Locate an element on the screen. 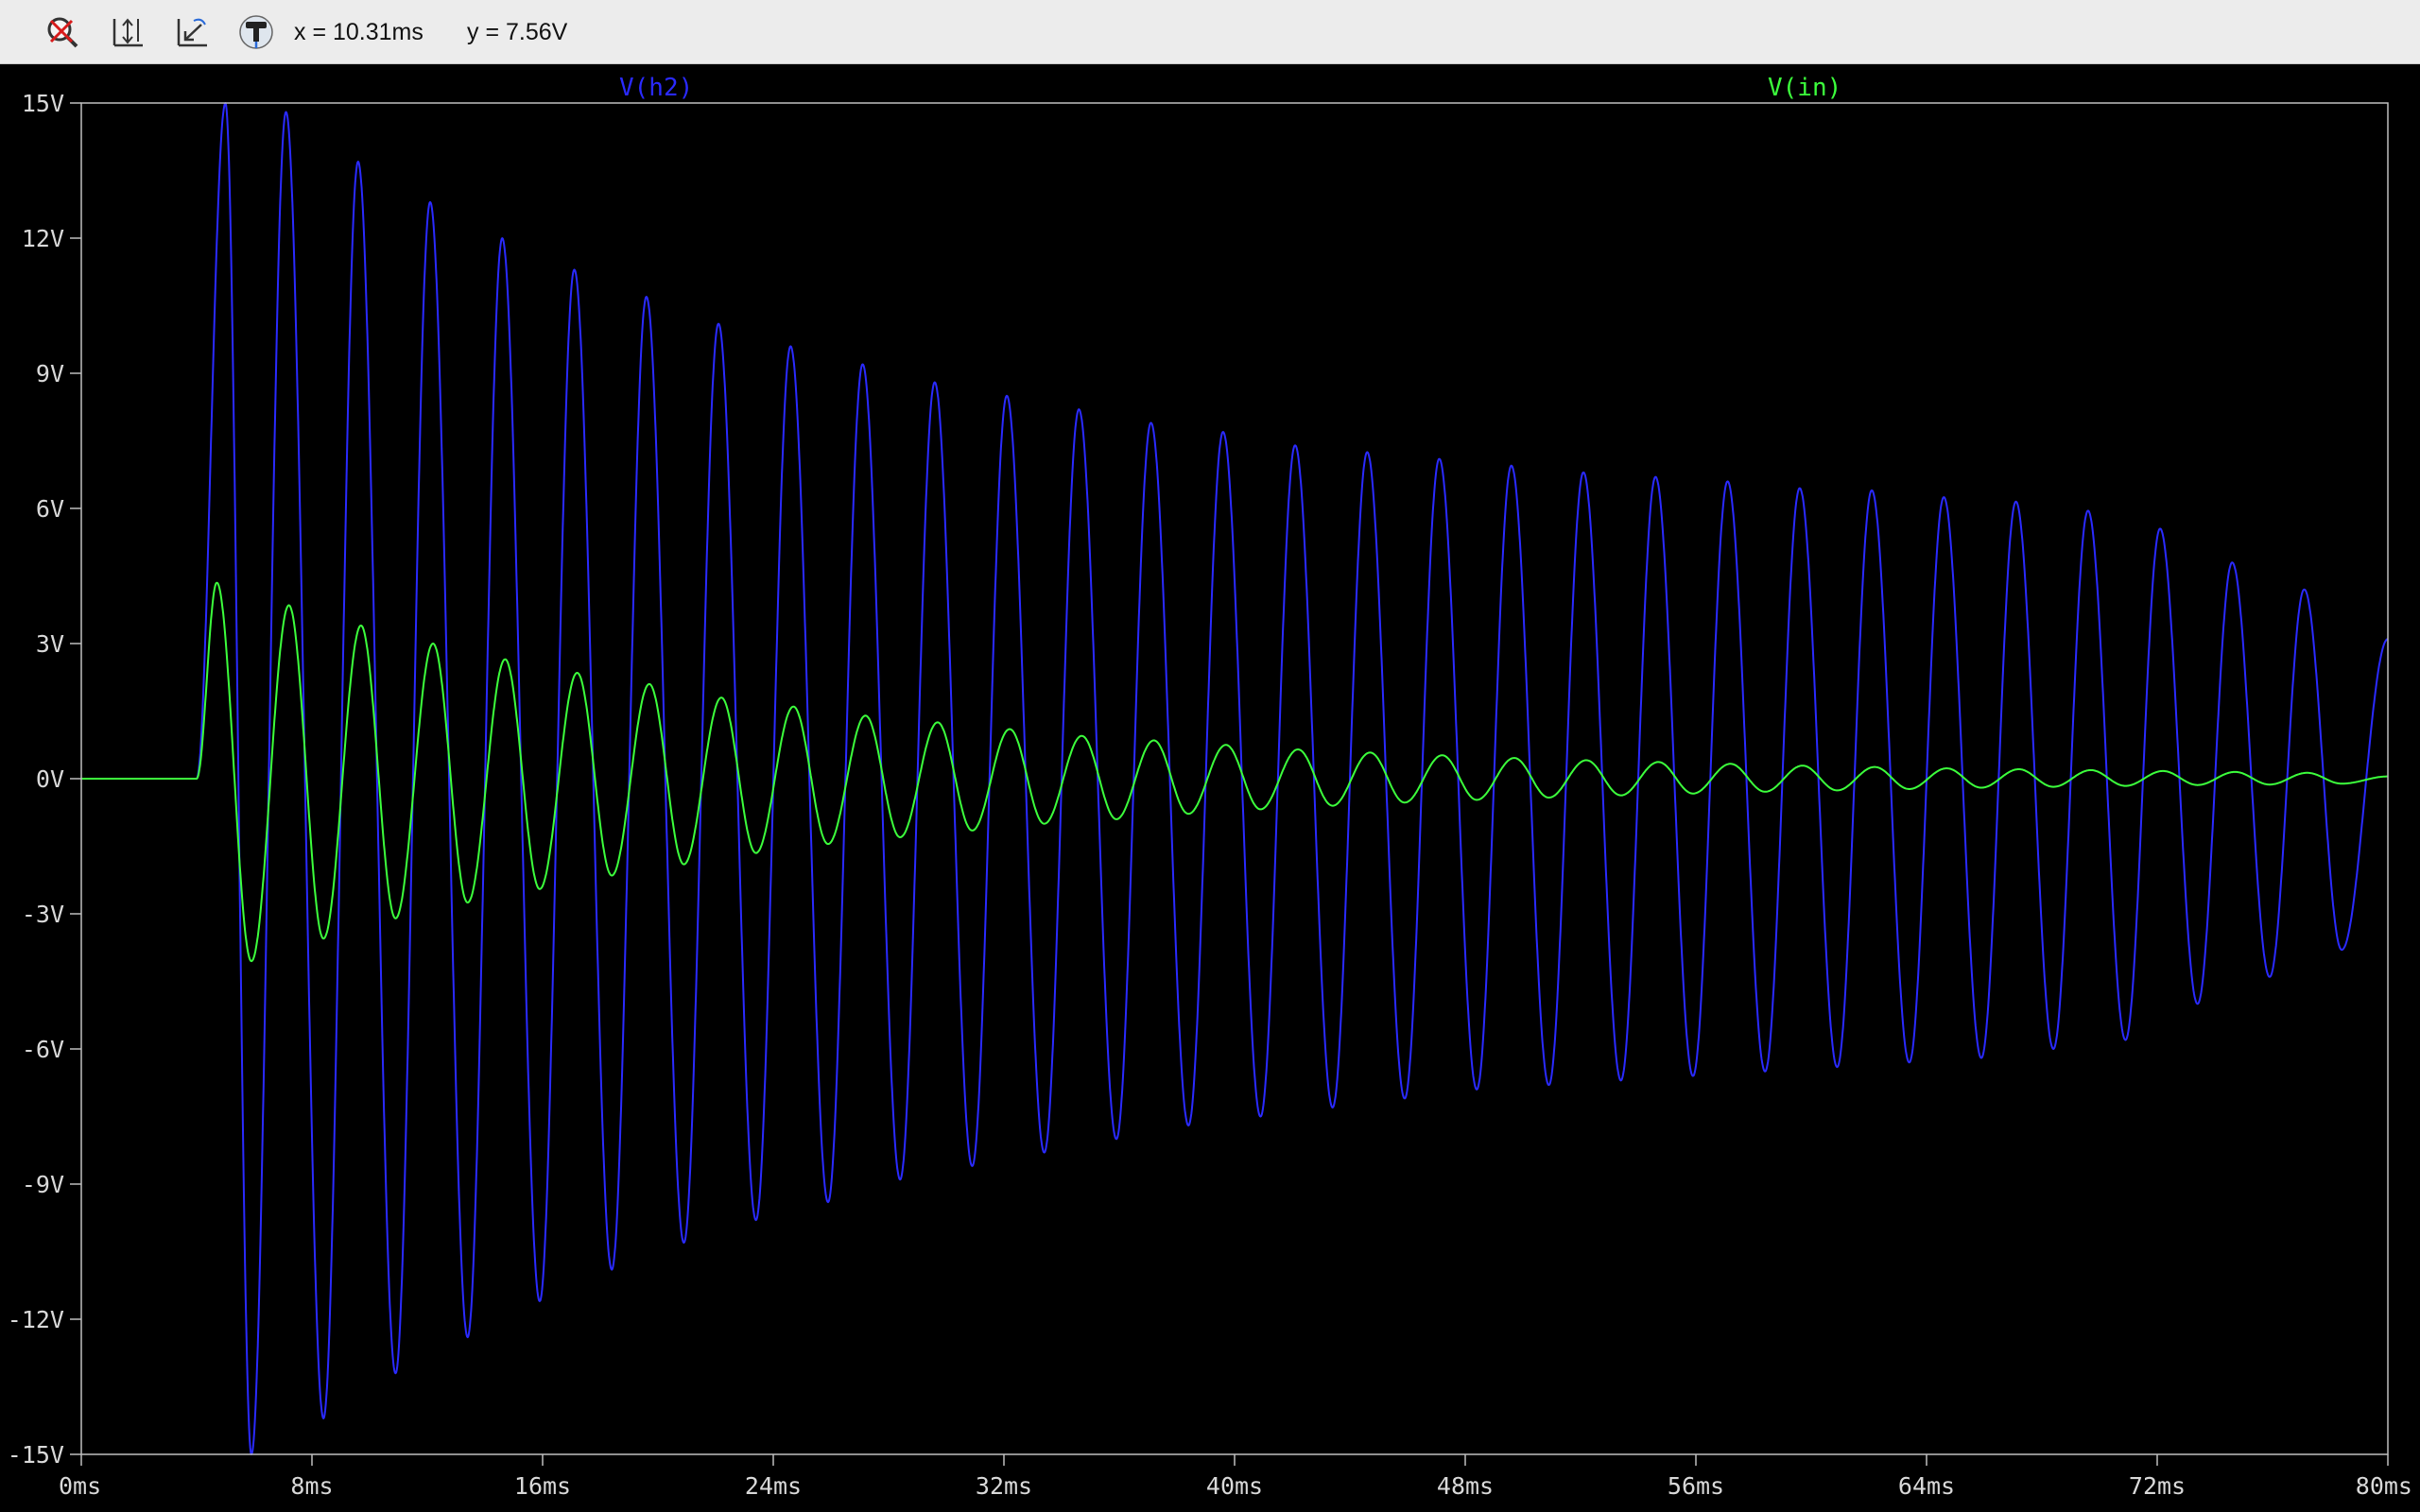 The height and width of the screenshot is (1512, 2420). y-tick-label: 12V is located at coordinates (43, 238).